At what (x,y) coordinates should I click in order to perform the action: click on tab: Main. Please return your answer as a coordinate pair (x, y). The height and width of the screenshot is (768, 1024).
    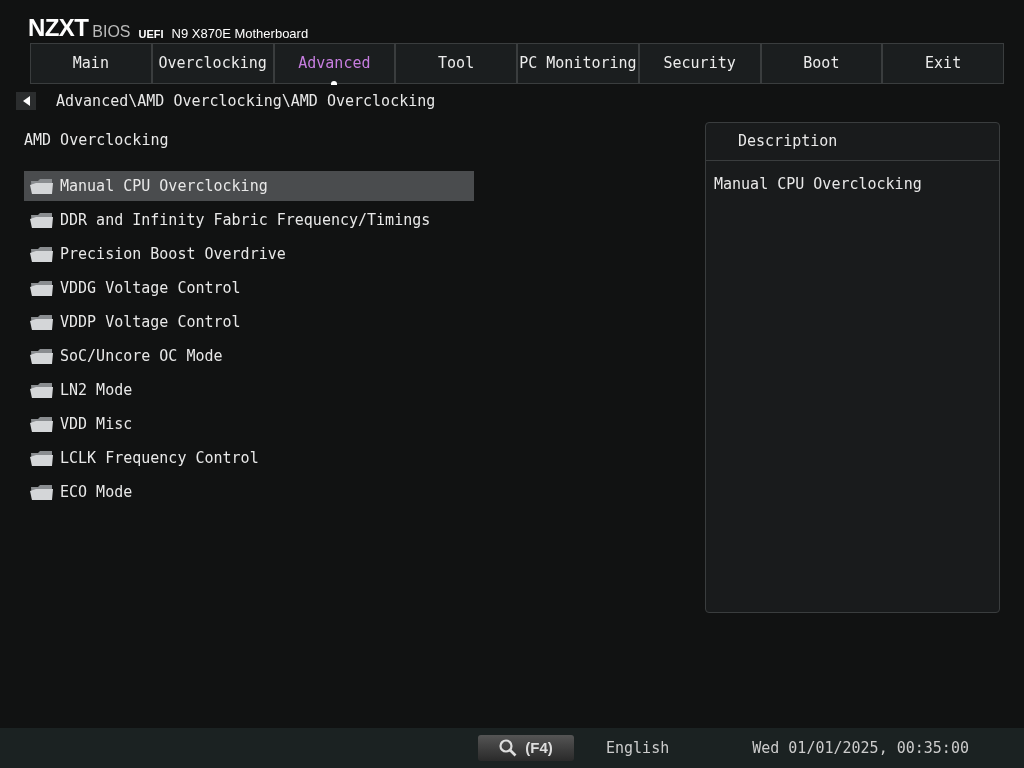
    Looking at the image, I should click on (91, 63).